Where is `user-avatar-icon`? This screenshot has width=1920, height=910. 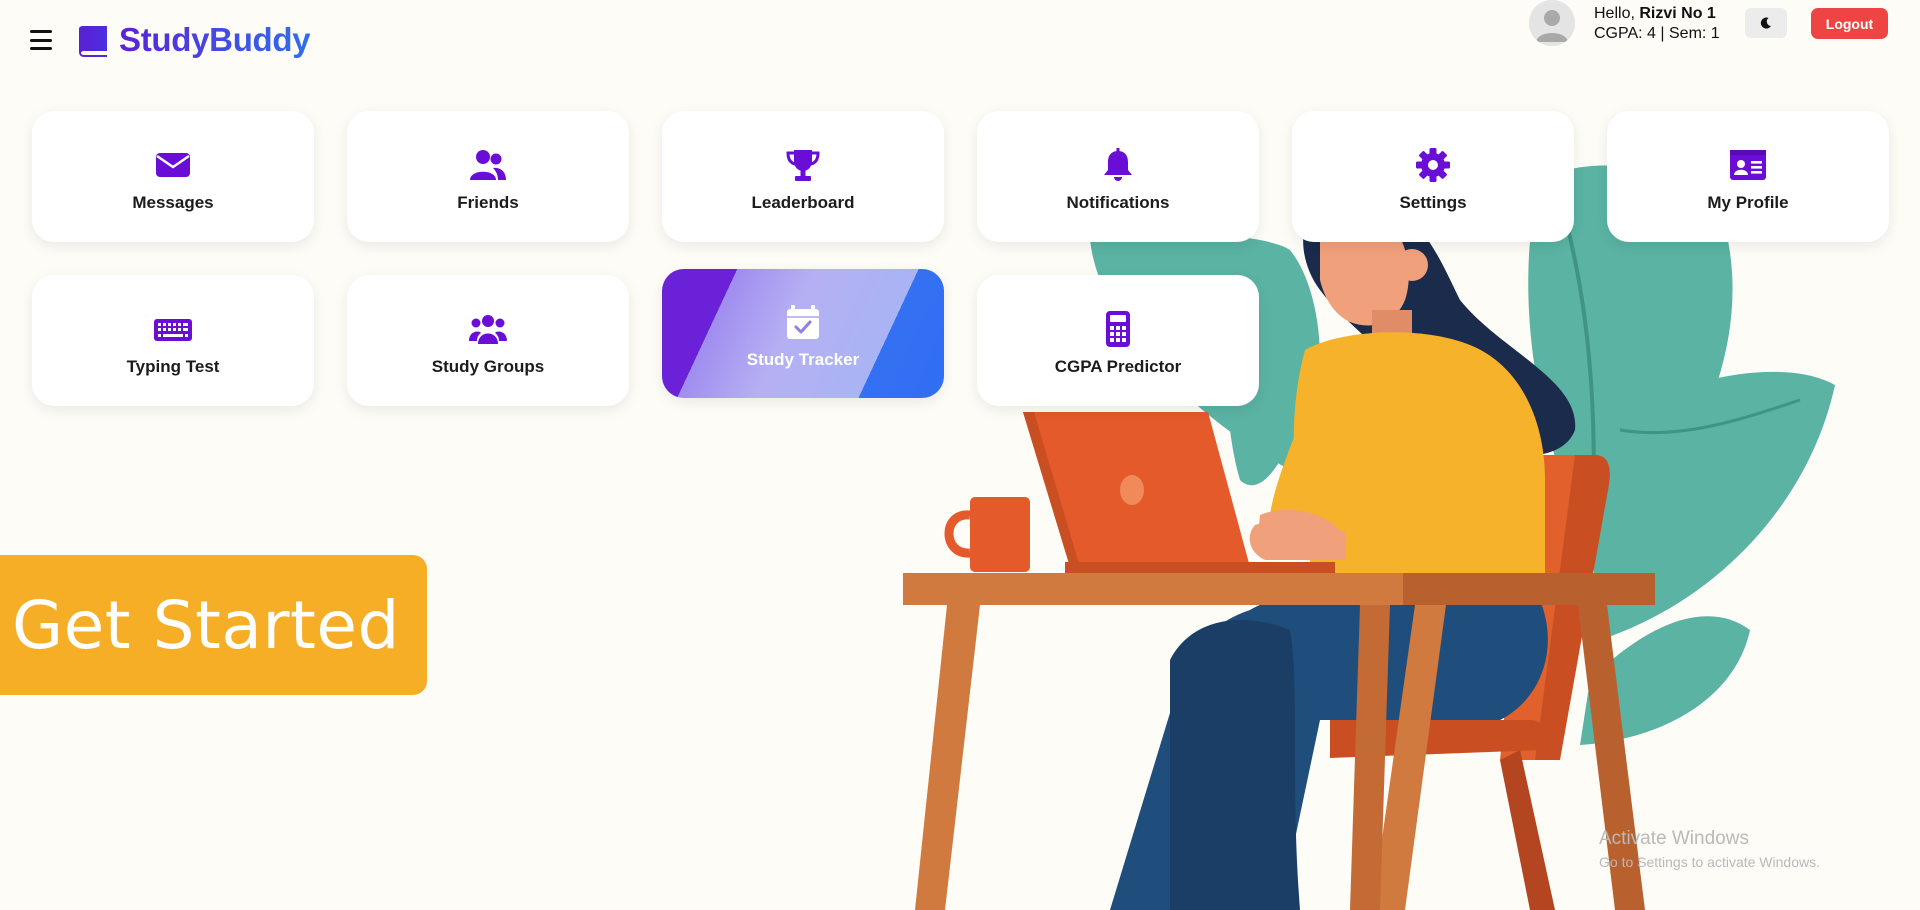
user-avatar-icon is located at coordinates (1552, 23).